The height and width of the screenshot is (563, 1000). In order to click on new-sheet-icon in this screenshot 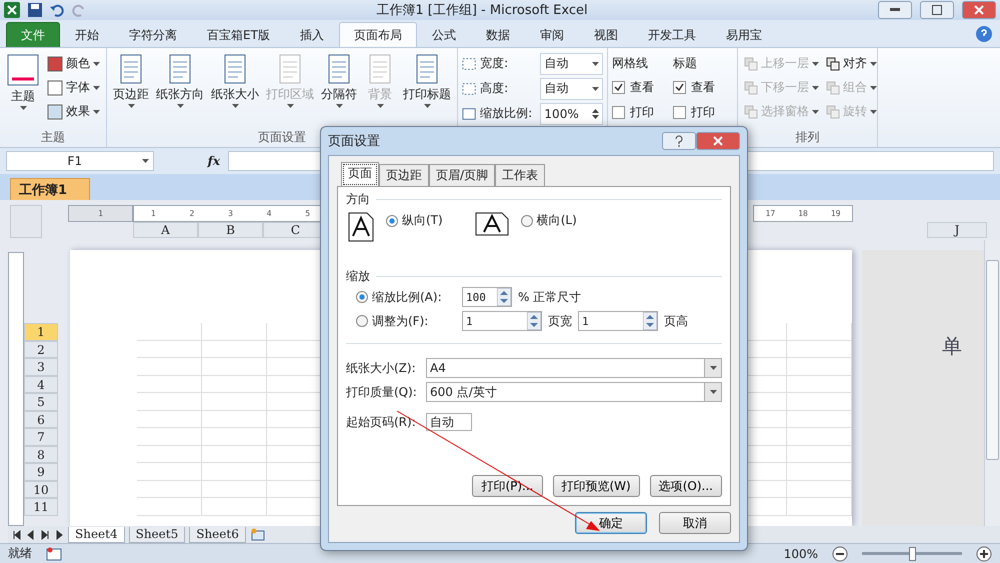, I will do `click(258, 535)`.